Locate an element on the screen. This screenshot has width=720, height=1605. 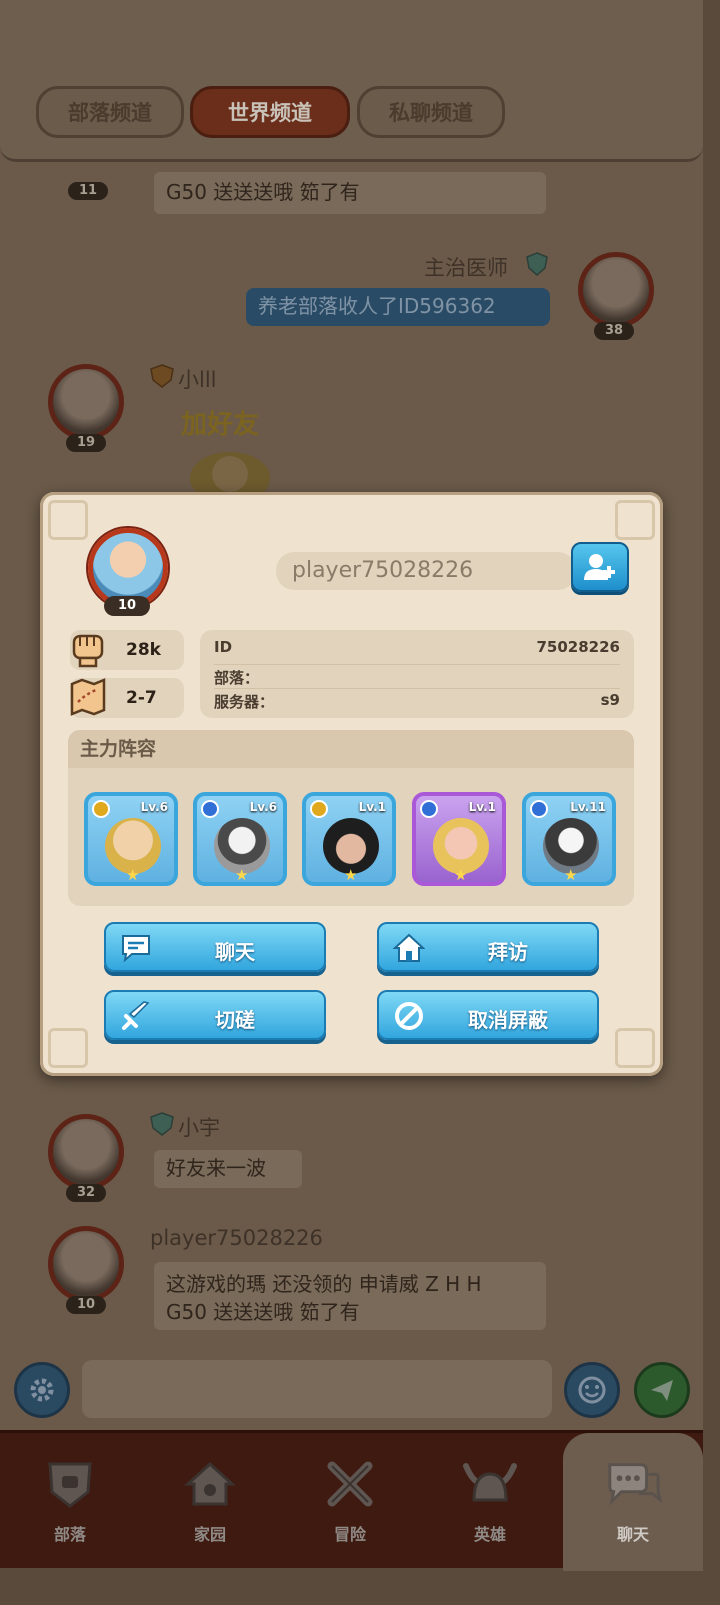
block-icon is located at coordinates (409, 1016).